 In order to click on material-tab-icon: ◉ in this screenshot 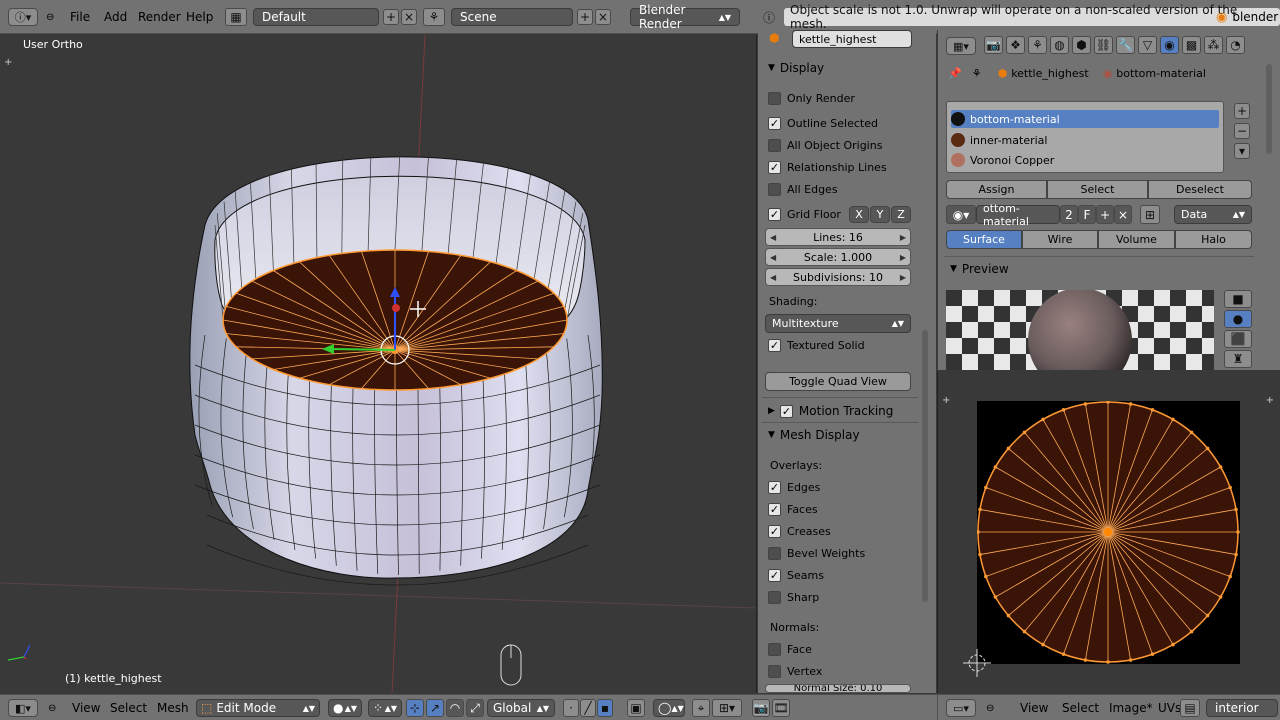, I will do `click(1169, 45)`.